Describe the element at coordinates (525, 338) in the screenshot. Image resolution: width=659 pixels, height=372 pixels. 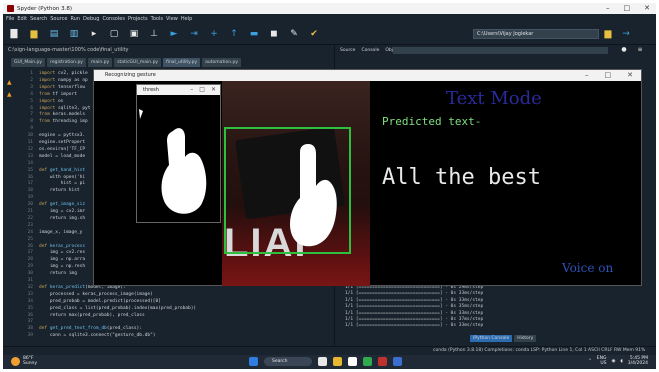
I see `tab-history: History` at that location.